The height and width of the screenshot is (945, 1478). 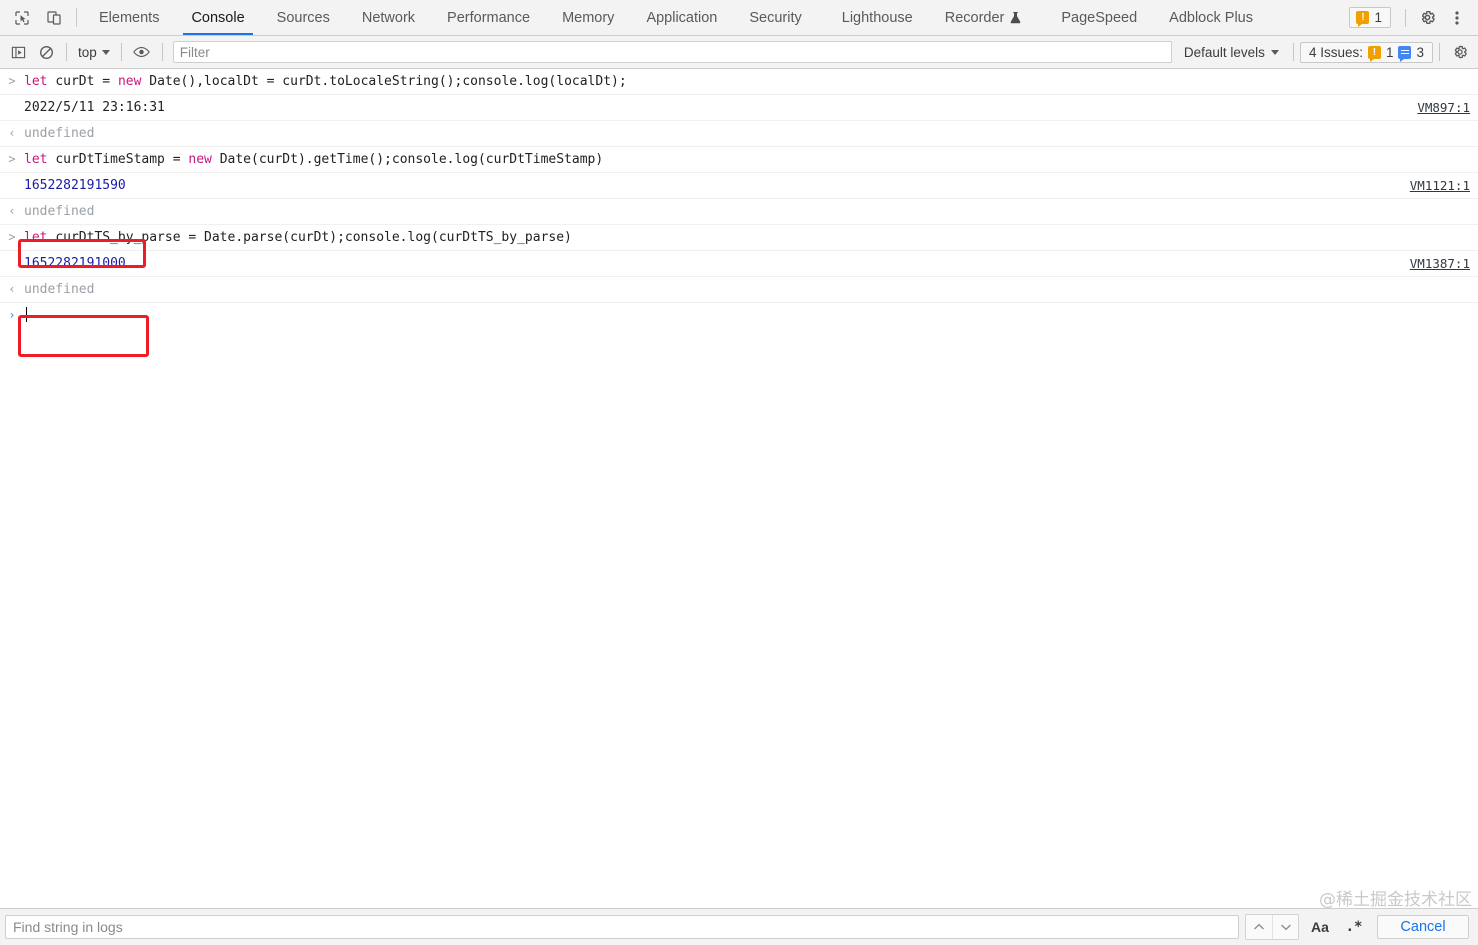 I want to click on tabbar-right-controls: 1, so click(x=1413, y=17).